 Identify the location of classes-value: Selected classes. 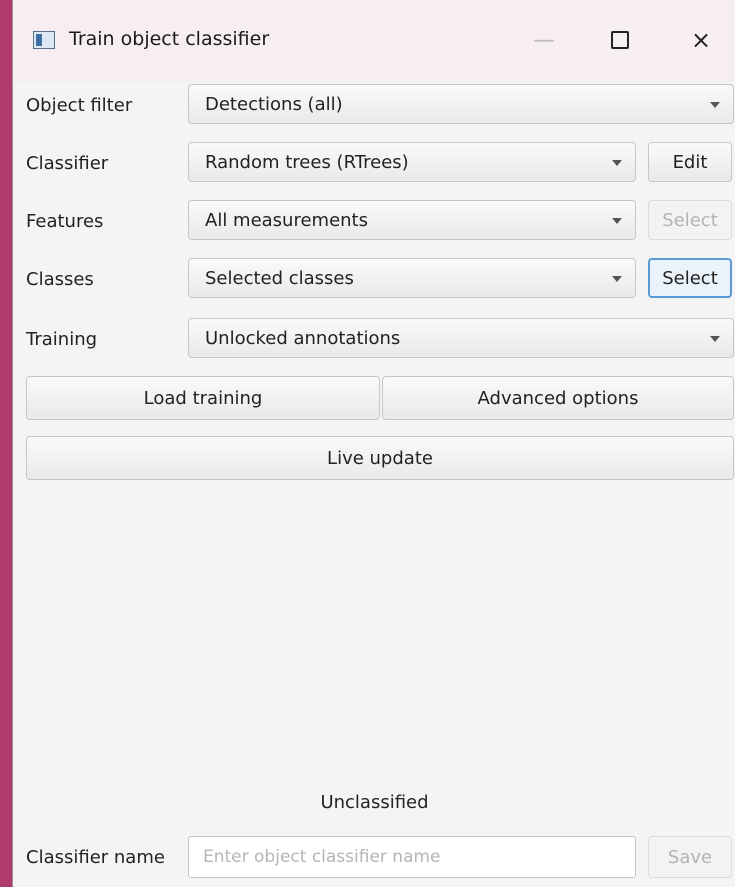
(279, 278).